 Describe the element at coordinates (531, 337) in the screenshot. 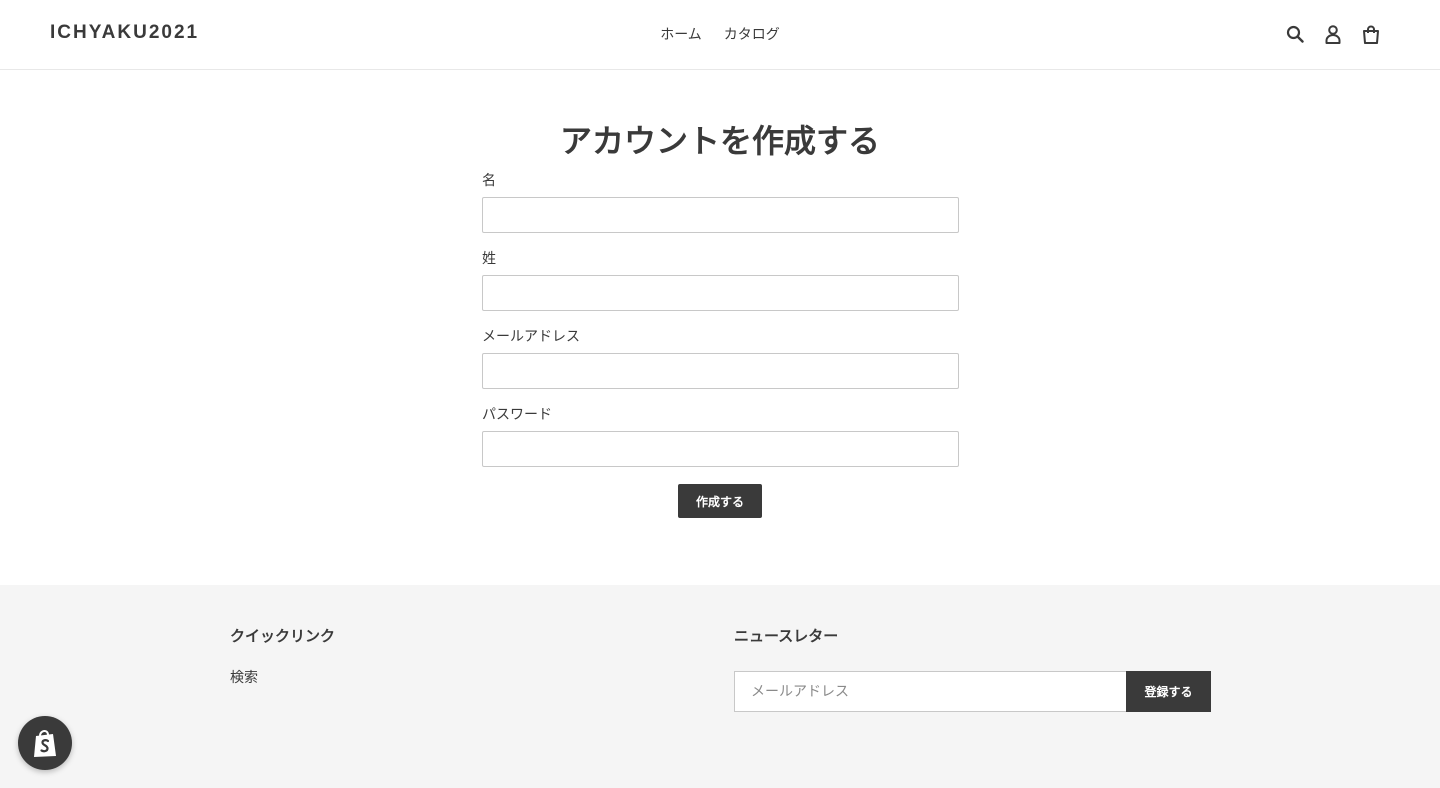

I see `email-label: メールアドレス` at that location.